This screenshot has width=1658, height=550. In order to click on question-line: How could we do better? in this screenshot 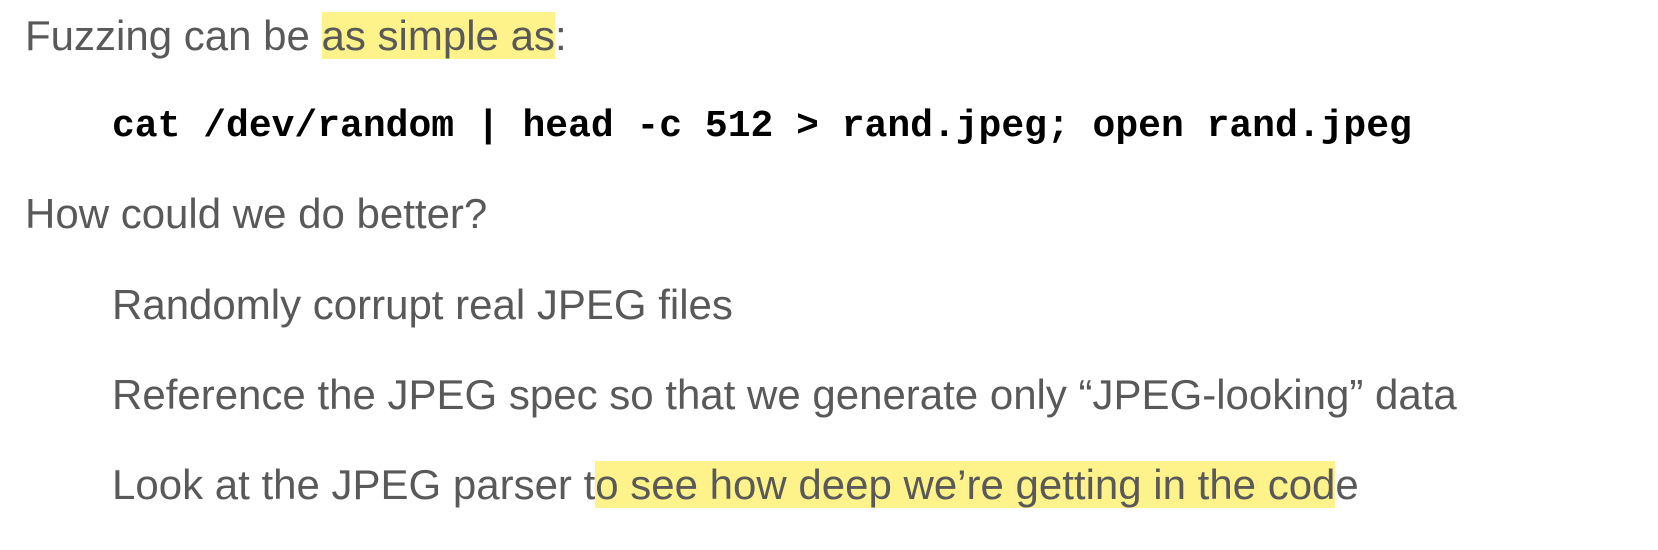, I will do `click(256, 213)`.